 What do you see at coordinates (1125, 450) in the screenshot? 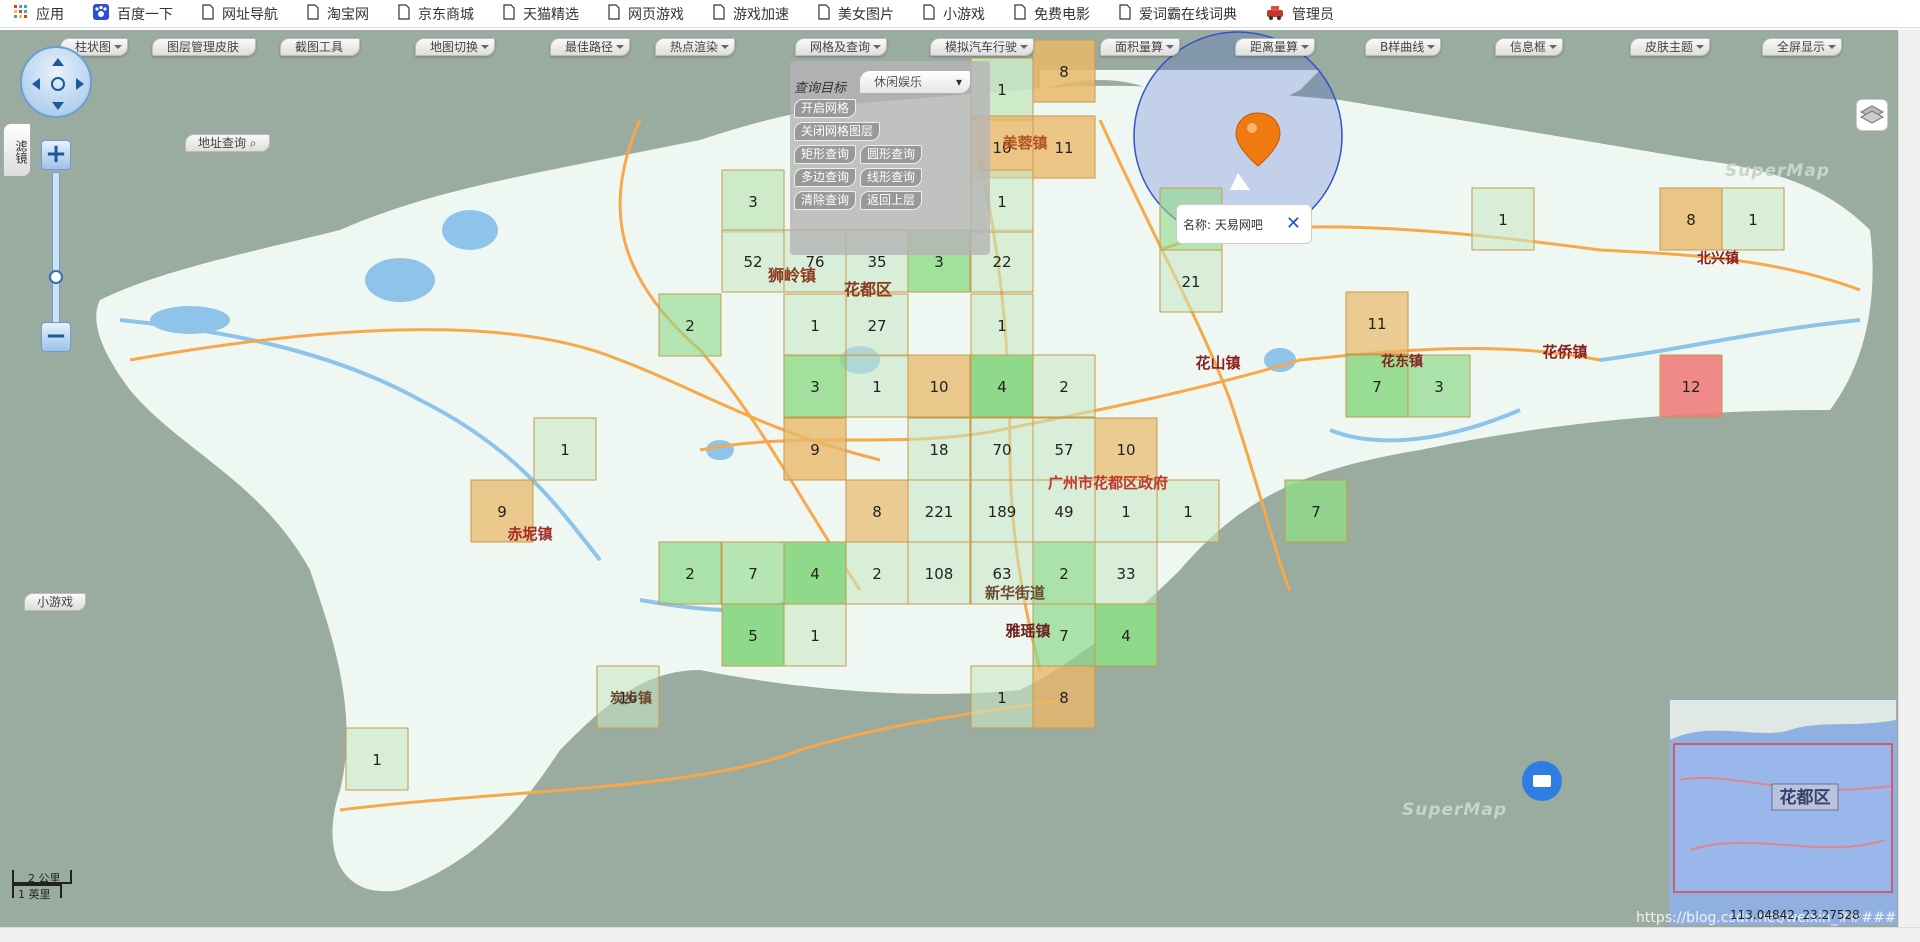
I see `grid-count: 10` at bounding box center [1125, 450].